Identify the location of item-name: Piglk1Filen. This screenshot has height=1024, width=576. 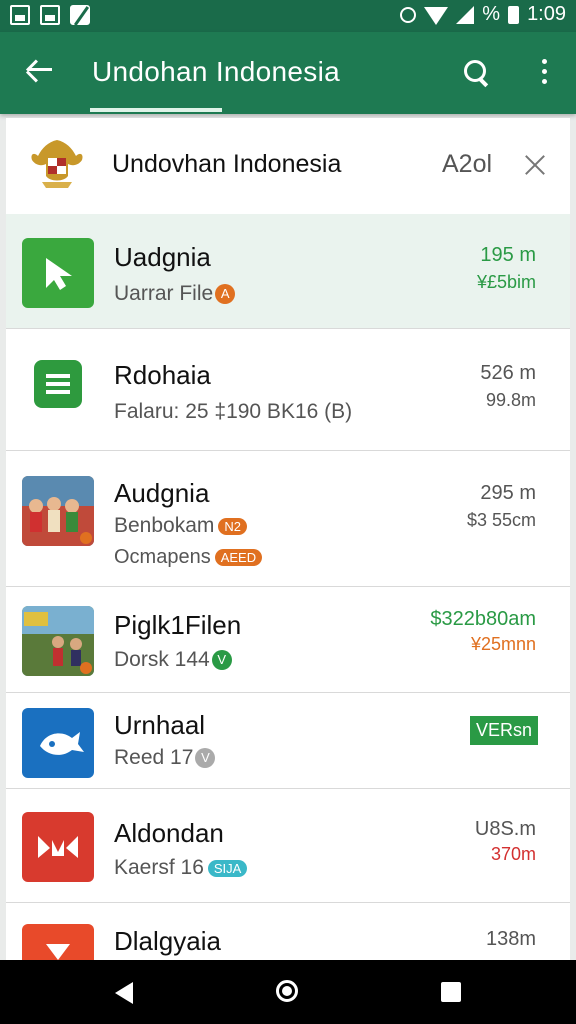
(178, 625).